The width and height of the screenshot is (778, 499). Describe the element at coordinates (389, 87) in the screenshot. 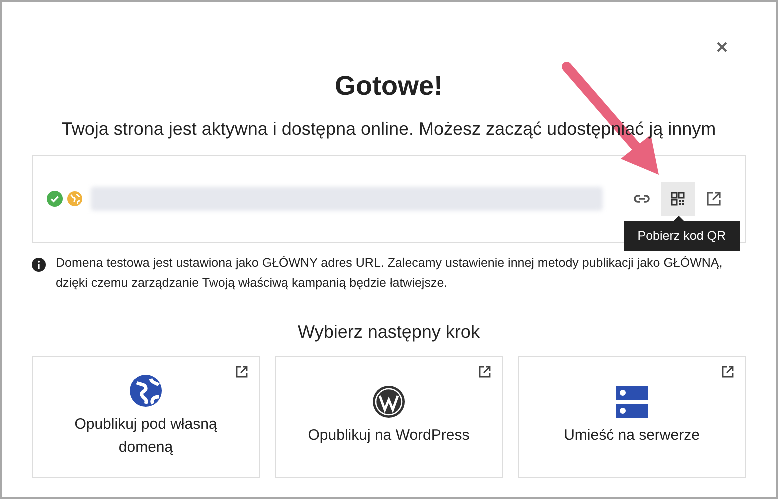

I see `dialog-title: Gotowe!` at that location.